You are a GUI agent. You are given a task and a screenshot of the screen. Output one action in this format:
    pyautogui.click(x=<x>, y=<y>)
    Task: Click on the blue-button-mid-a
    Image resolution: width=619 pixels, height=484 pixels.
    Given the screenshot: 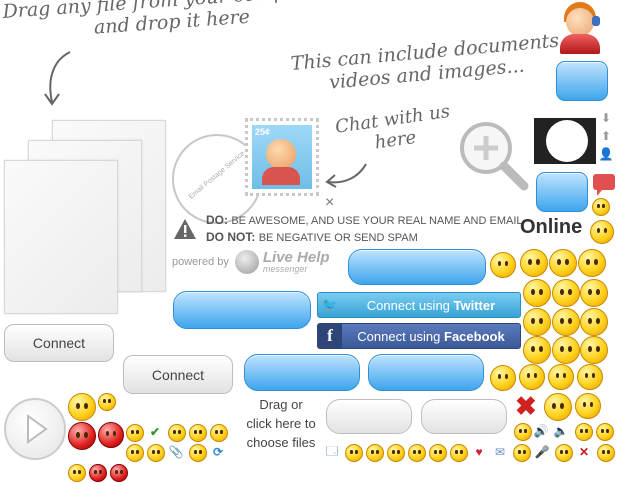 What is the action you would take?
    pyautogui.click(x=302, y=372)
    